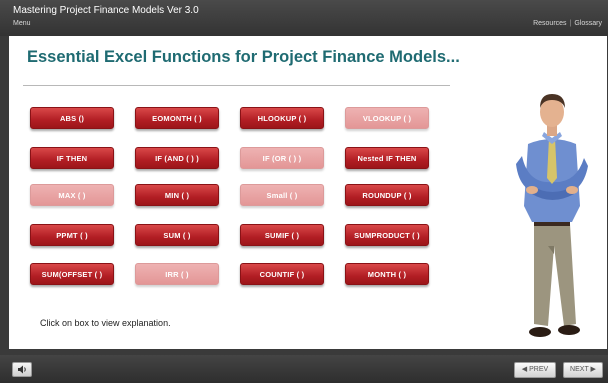 This screenshot has height=383, width=608. I want to click on function-button: MONTH ( ), so click(387, 274).